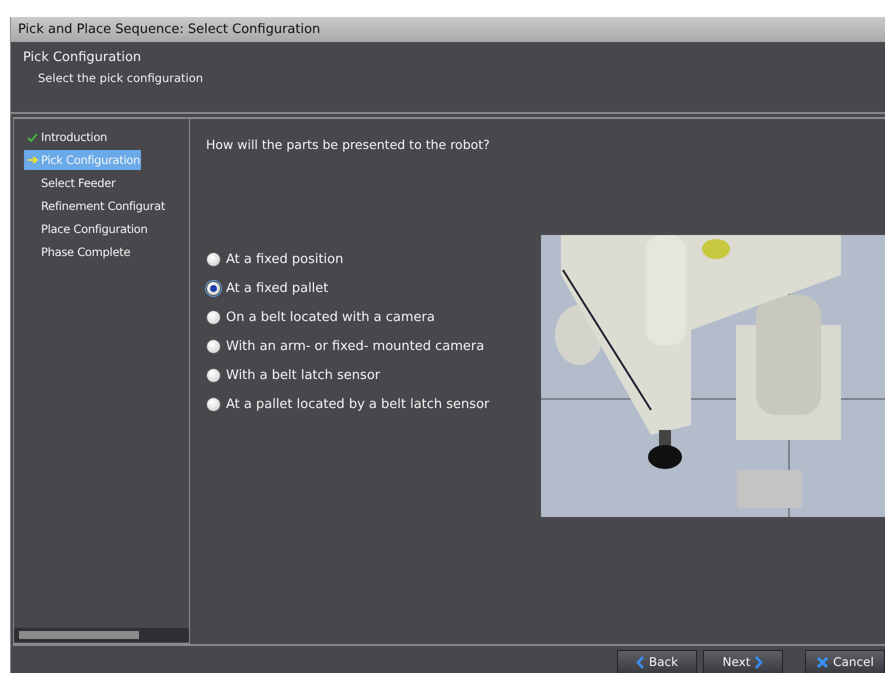 This screenshot has height=673, width=885. I want to click on step-item: Place Configuration, so click(86, 229).